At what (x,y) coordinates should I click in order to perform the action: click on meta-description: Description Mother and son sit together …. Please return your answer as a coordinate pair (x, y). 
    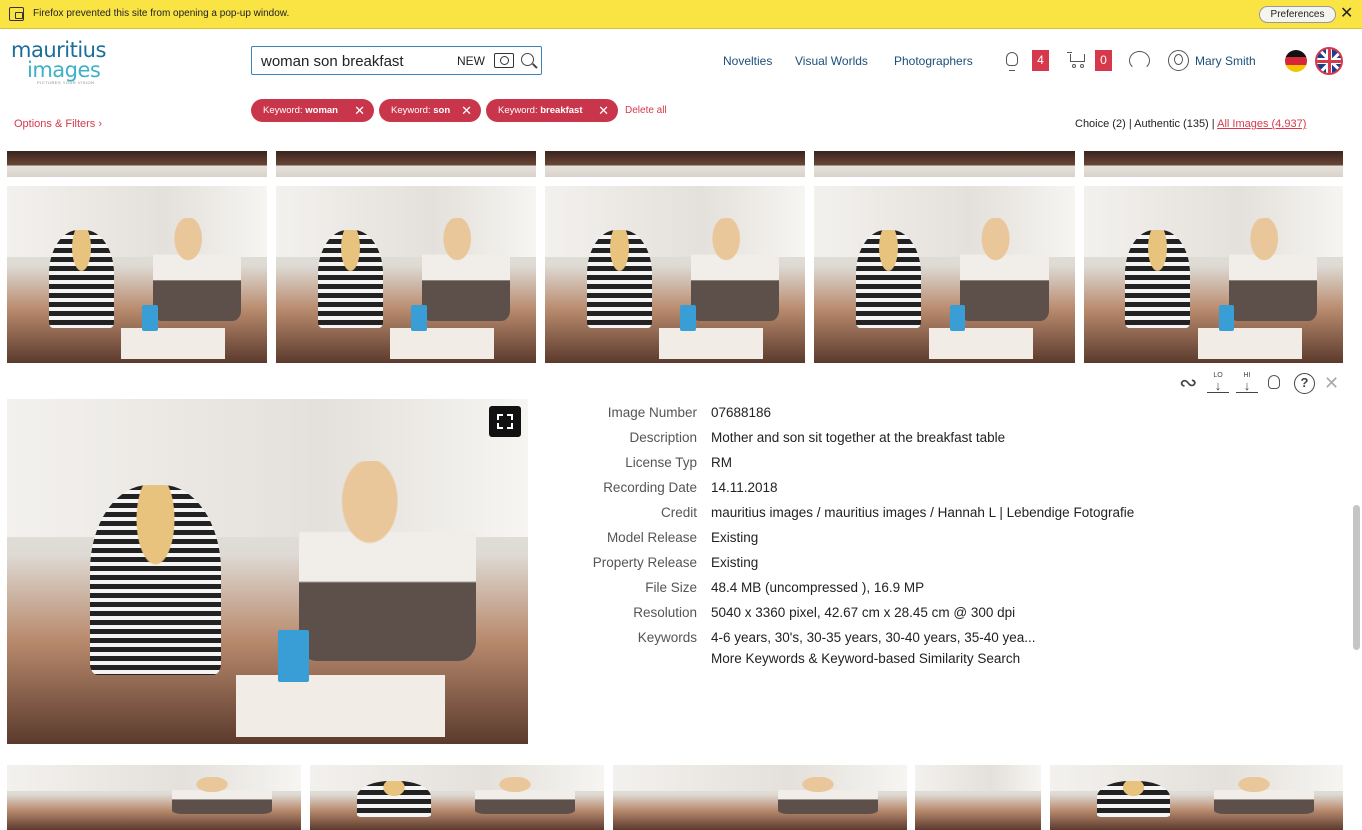
    Looking at the image, I should click on (950, 440).